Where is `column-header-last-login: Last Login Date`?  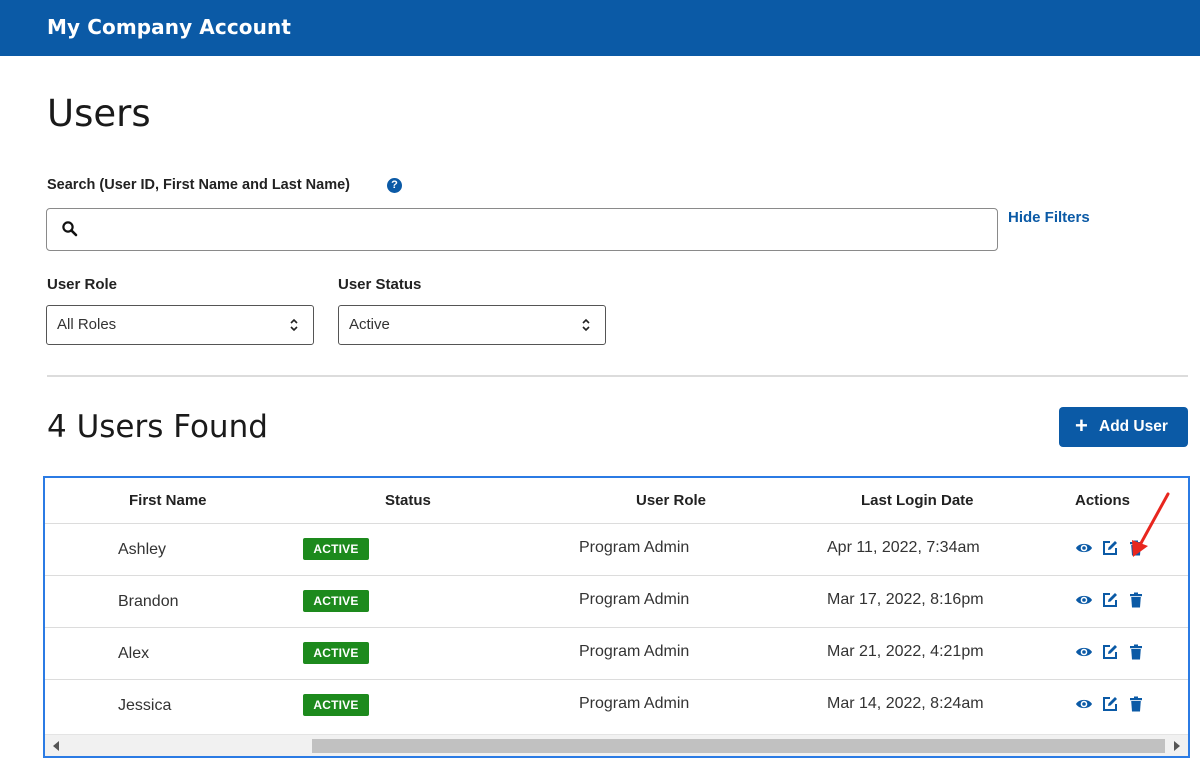
column-header-last-login: Last Login Date is located at coordinates (917, 500).